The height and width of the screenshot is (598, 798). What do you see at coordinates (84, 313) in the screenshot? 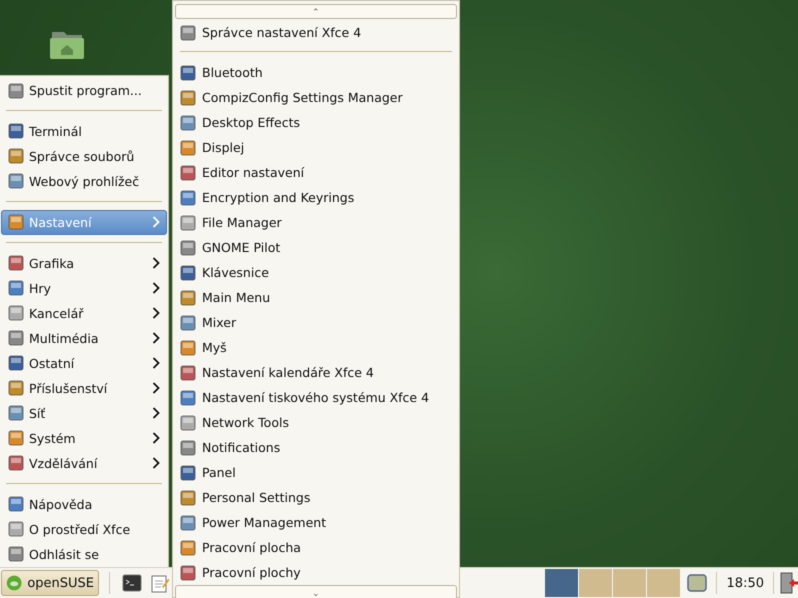
I see `menu-item: Kancelář` at bounding box center [84, 313].